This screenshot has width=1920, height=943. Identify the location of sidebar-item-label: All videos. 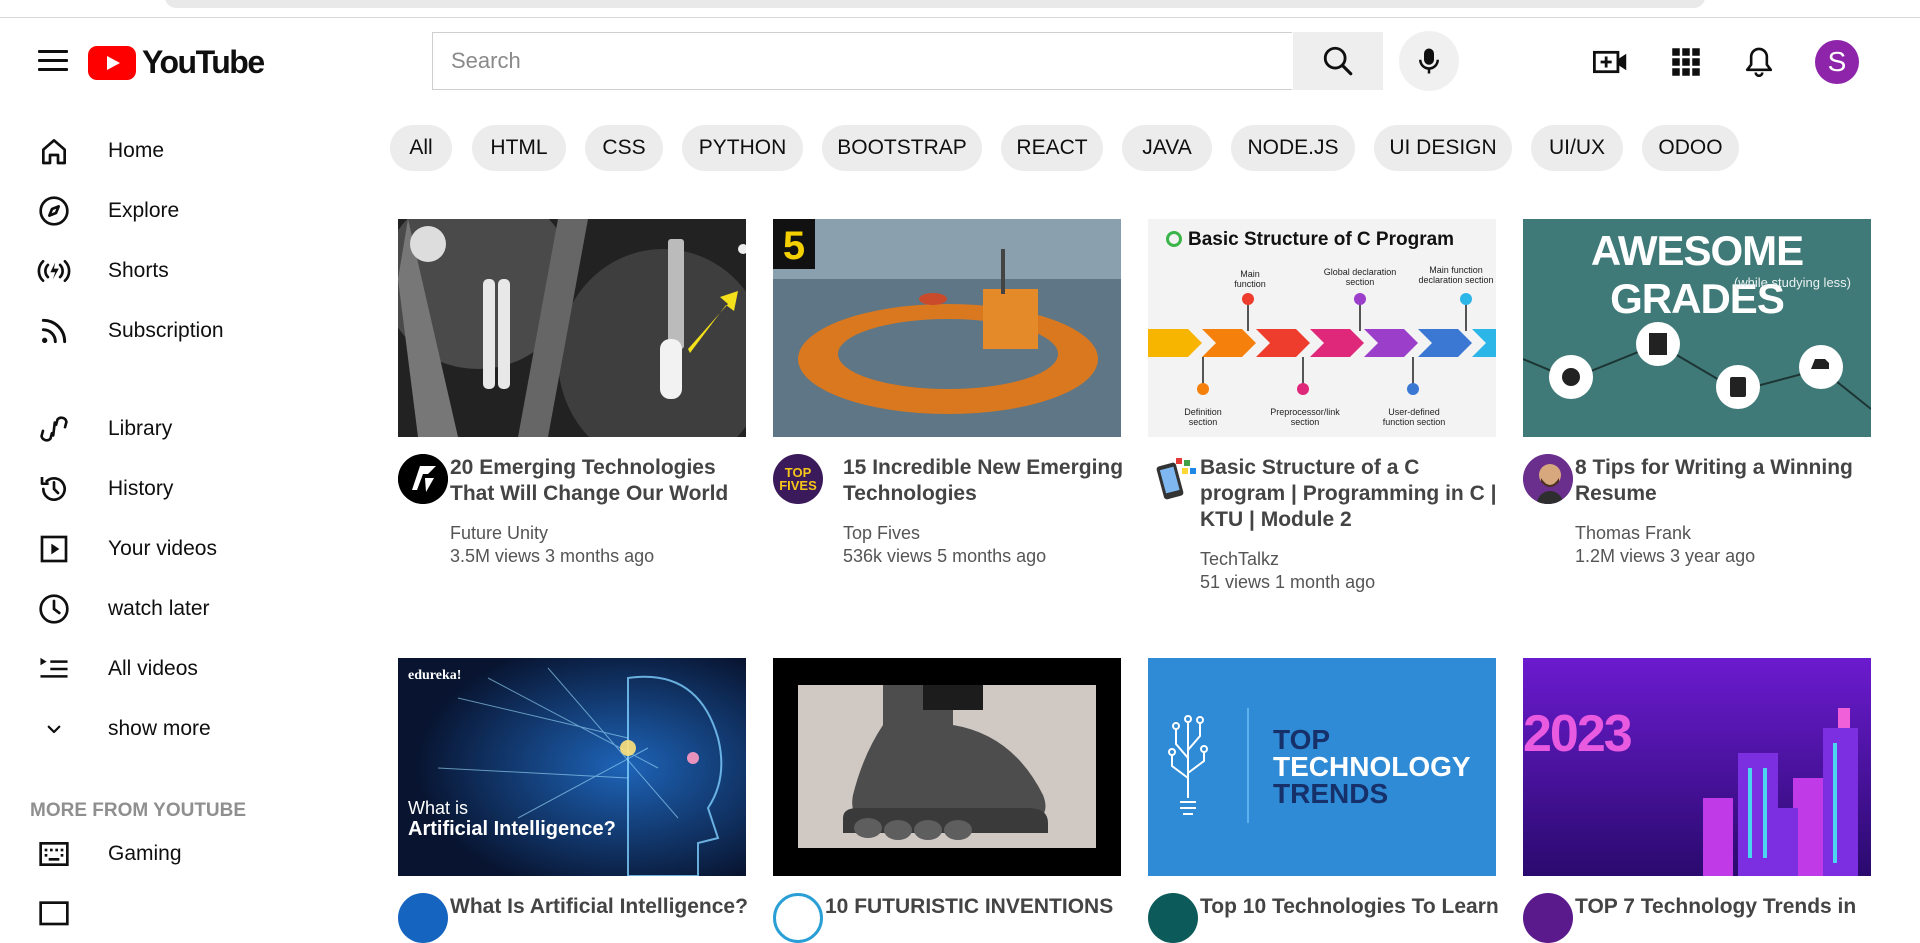
(153, 668).